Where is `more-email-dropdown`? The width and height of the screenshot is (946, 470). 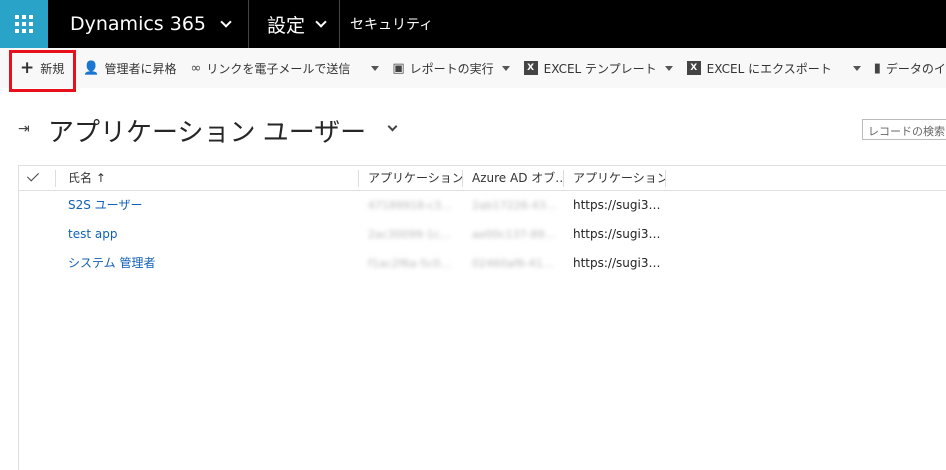
more-email-dropdown is located at coordinates (375, 68).